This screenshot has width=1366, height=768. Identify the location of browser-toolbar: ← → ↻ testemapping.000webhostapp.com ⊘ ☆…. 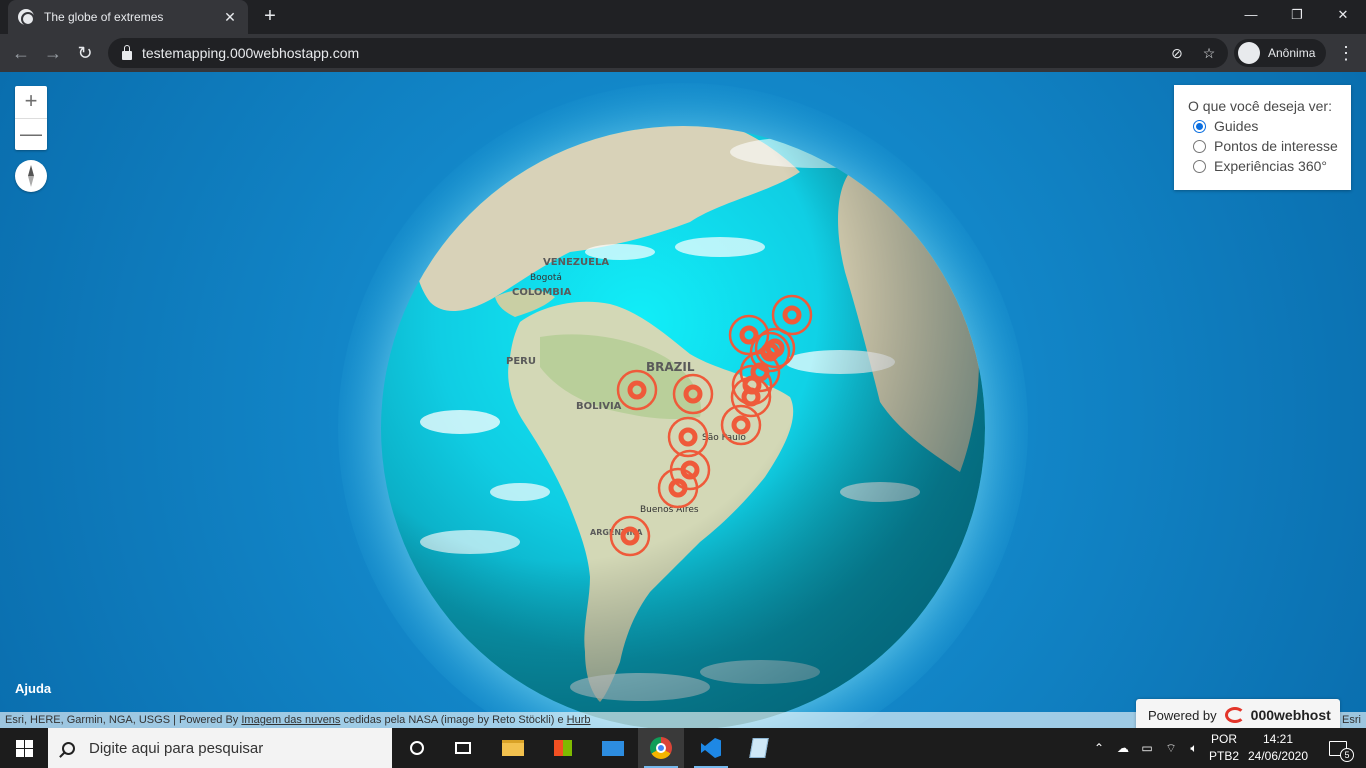
(683, 53).